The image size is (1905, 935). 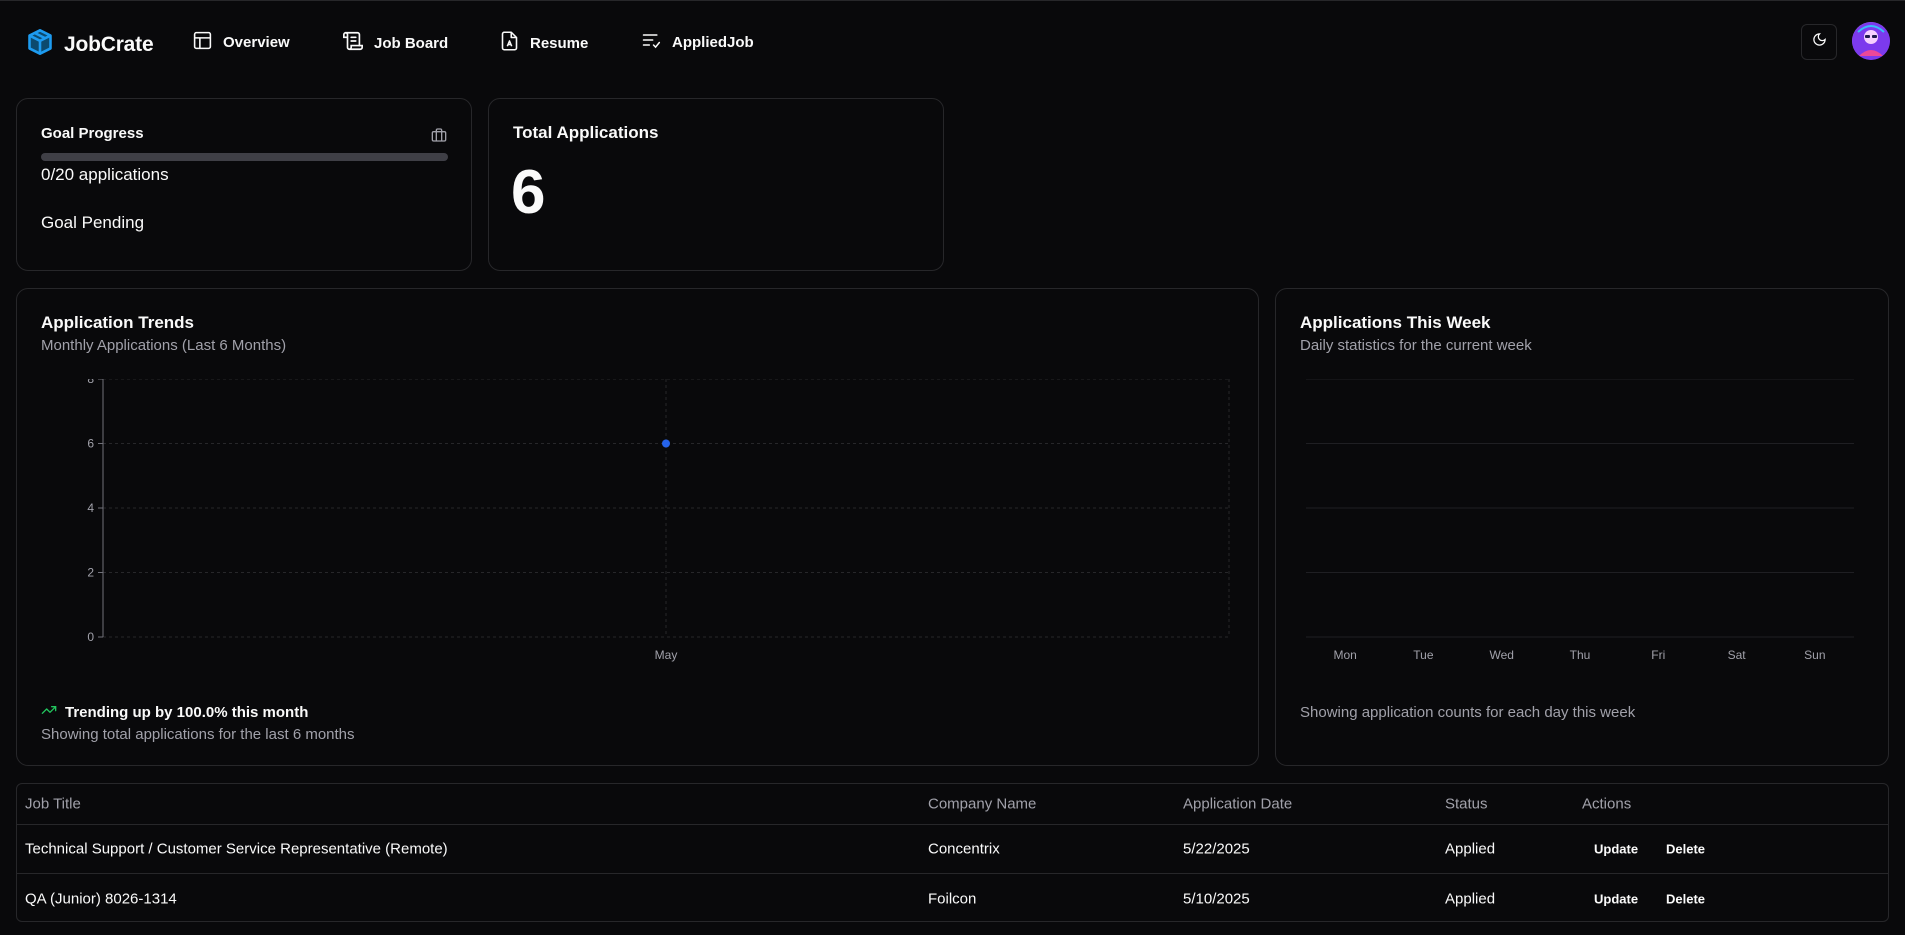 What do you see at coordinates (1658, 655) in the screenshot?
I see `x-tick-label: Fri` at bounding box center [1658, 655].